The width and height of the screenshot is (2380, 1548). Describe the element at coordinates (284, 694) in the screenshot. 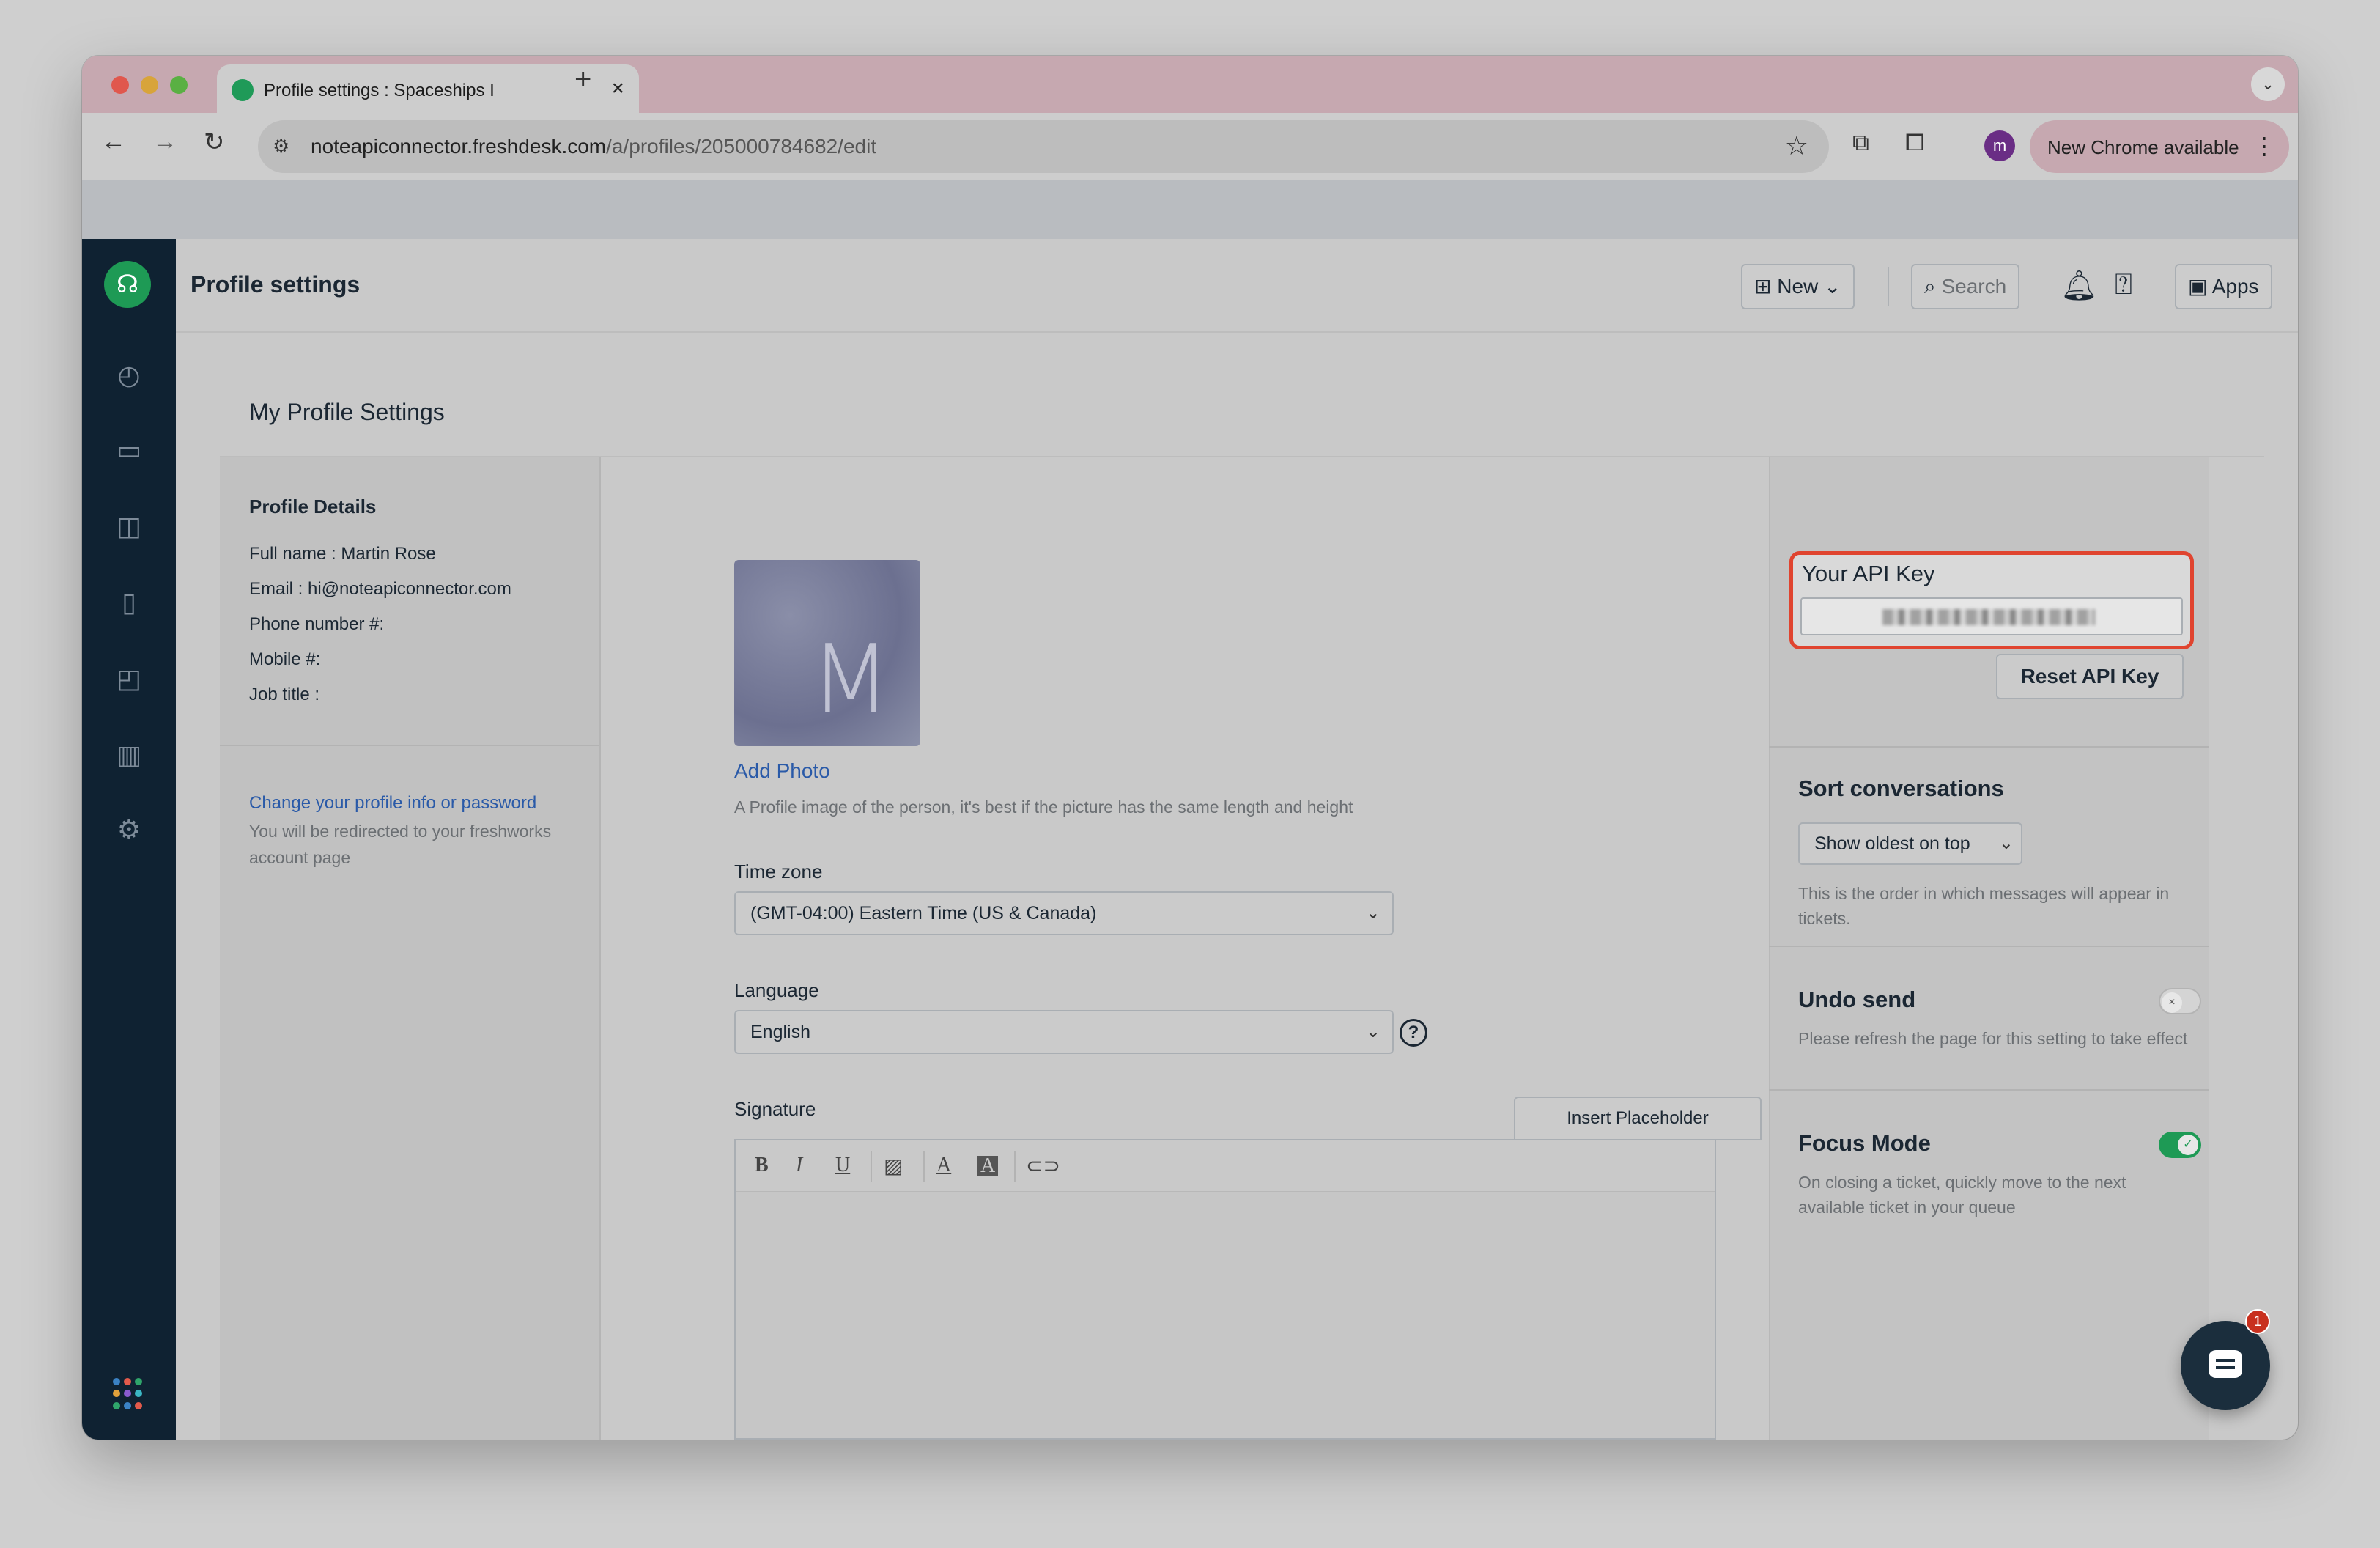

I see `job-title-row: Job title :` at that location.